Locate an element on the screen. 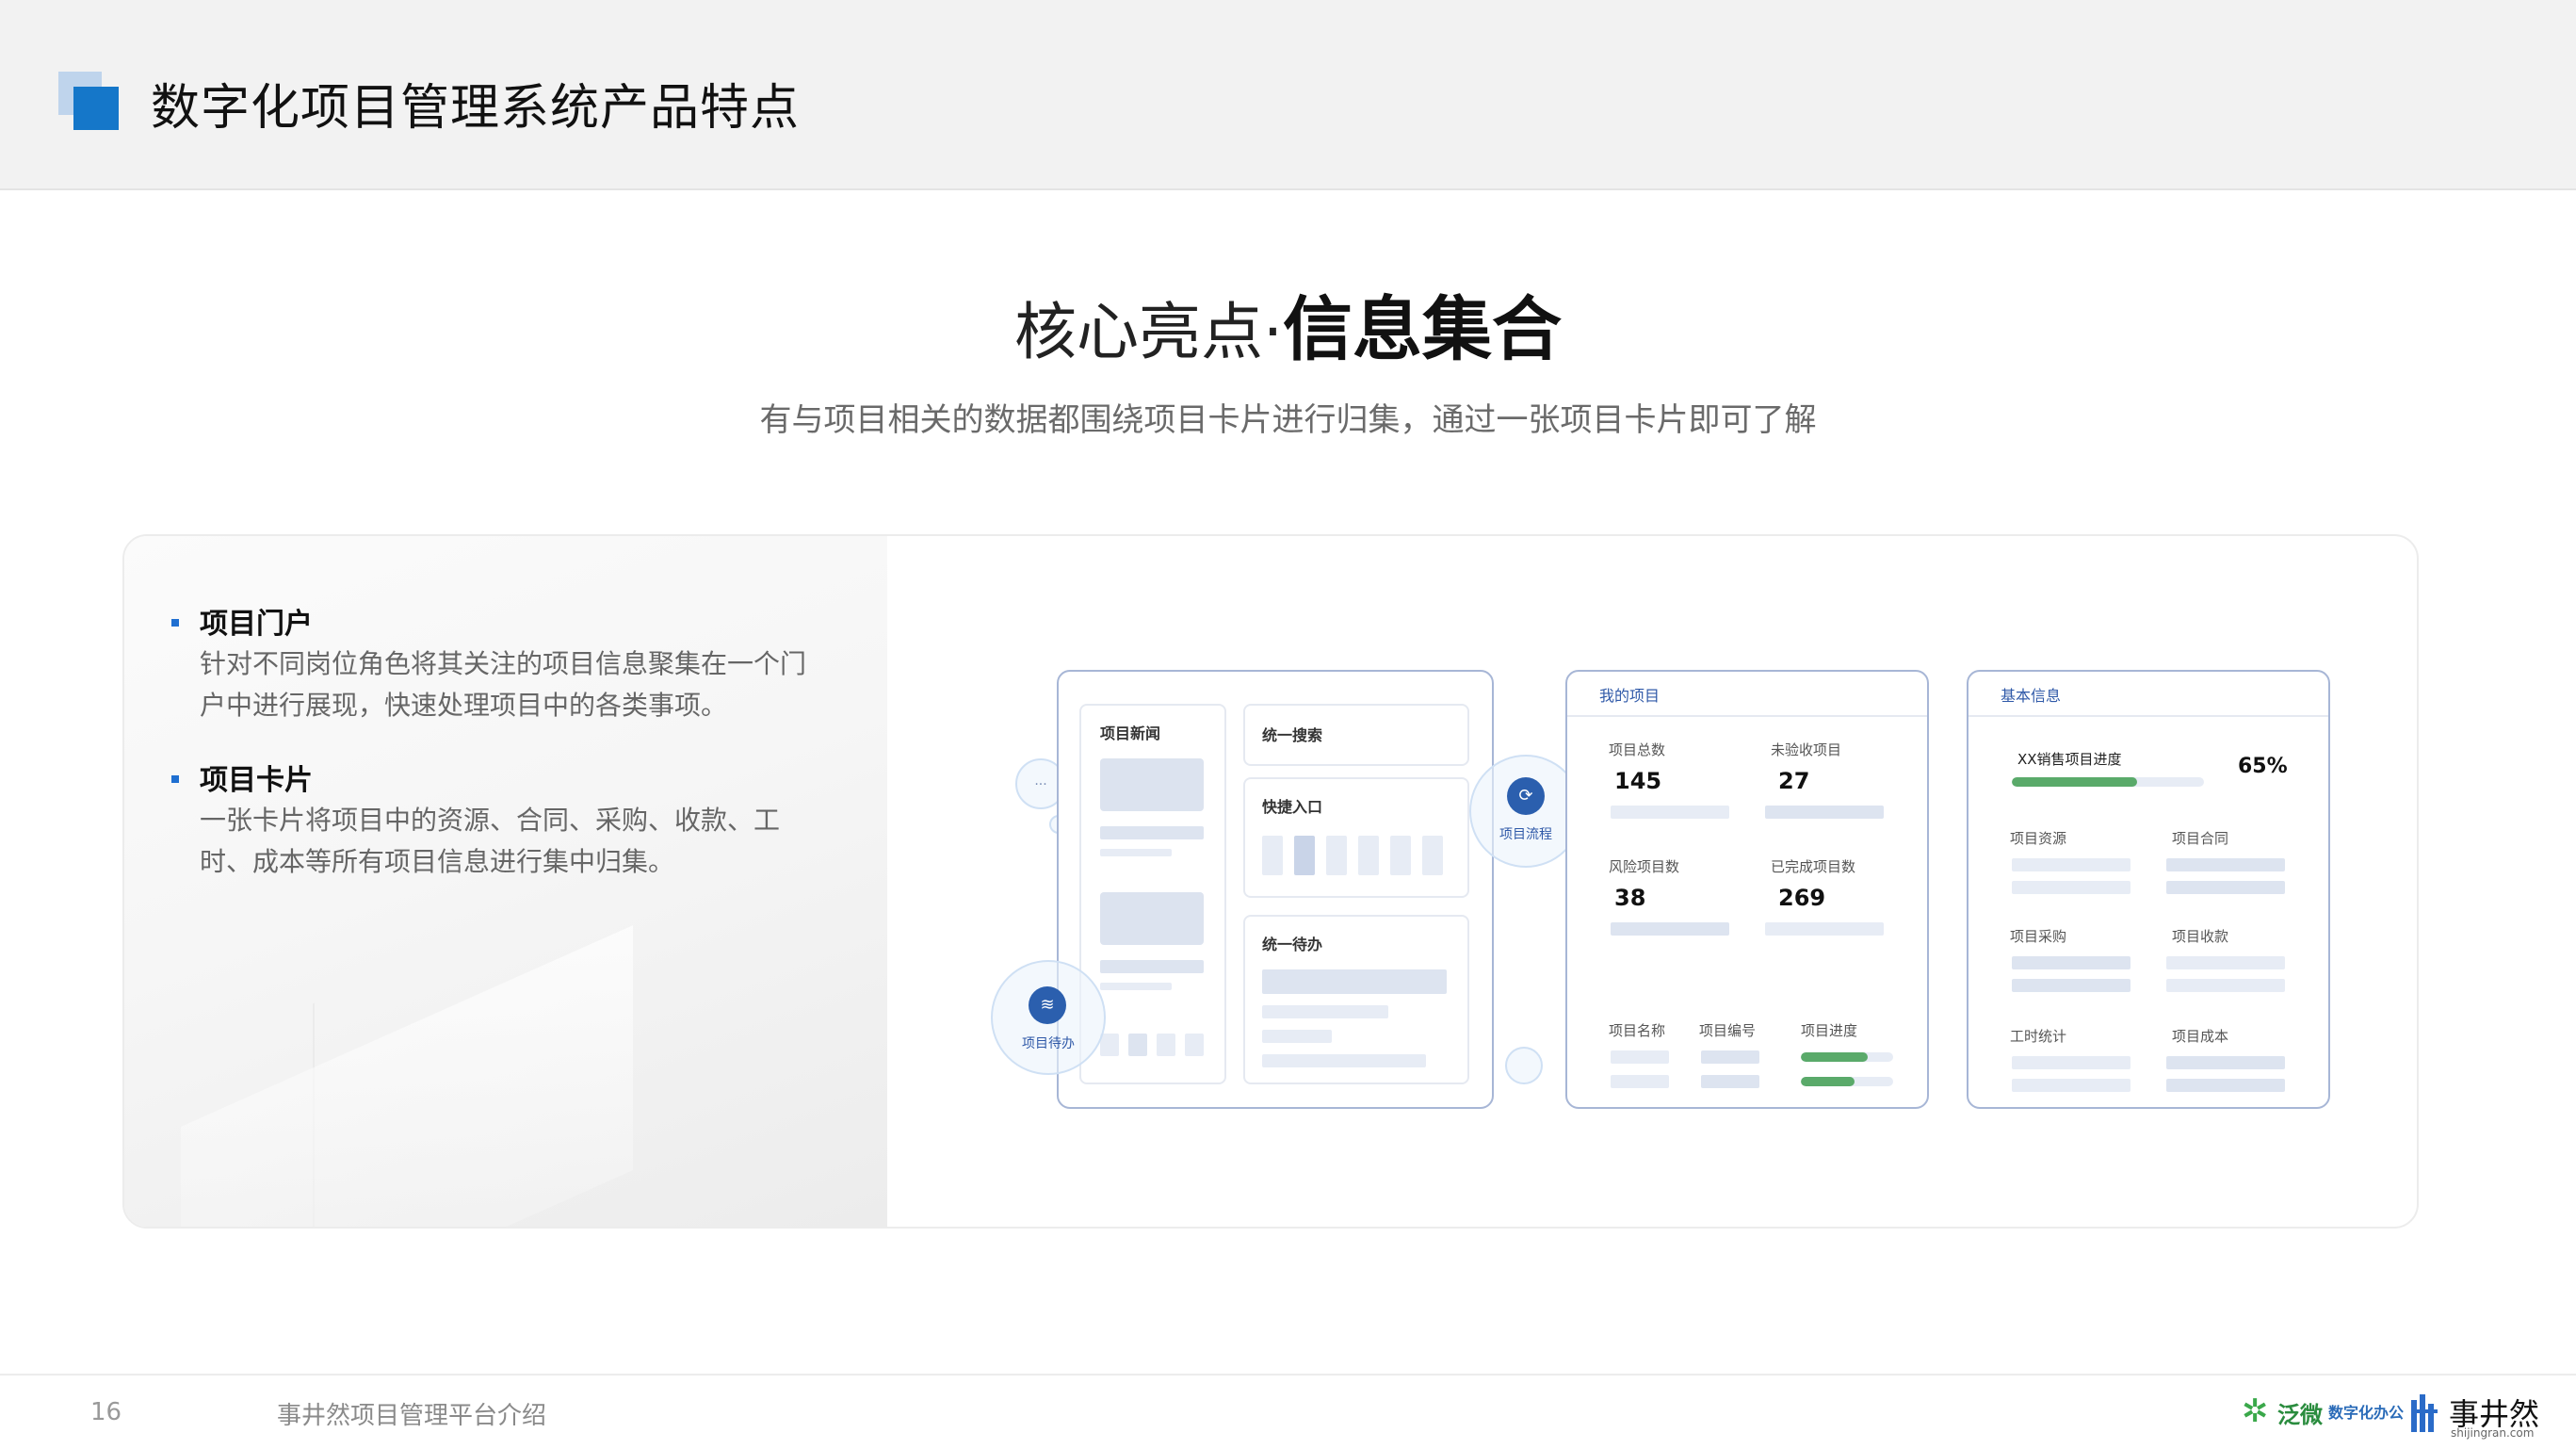  weaver-logo: ✲ 泛微 数字化办公 is located at coordinates (2323, 1411).